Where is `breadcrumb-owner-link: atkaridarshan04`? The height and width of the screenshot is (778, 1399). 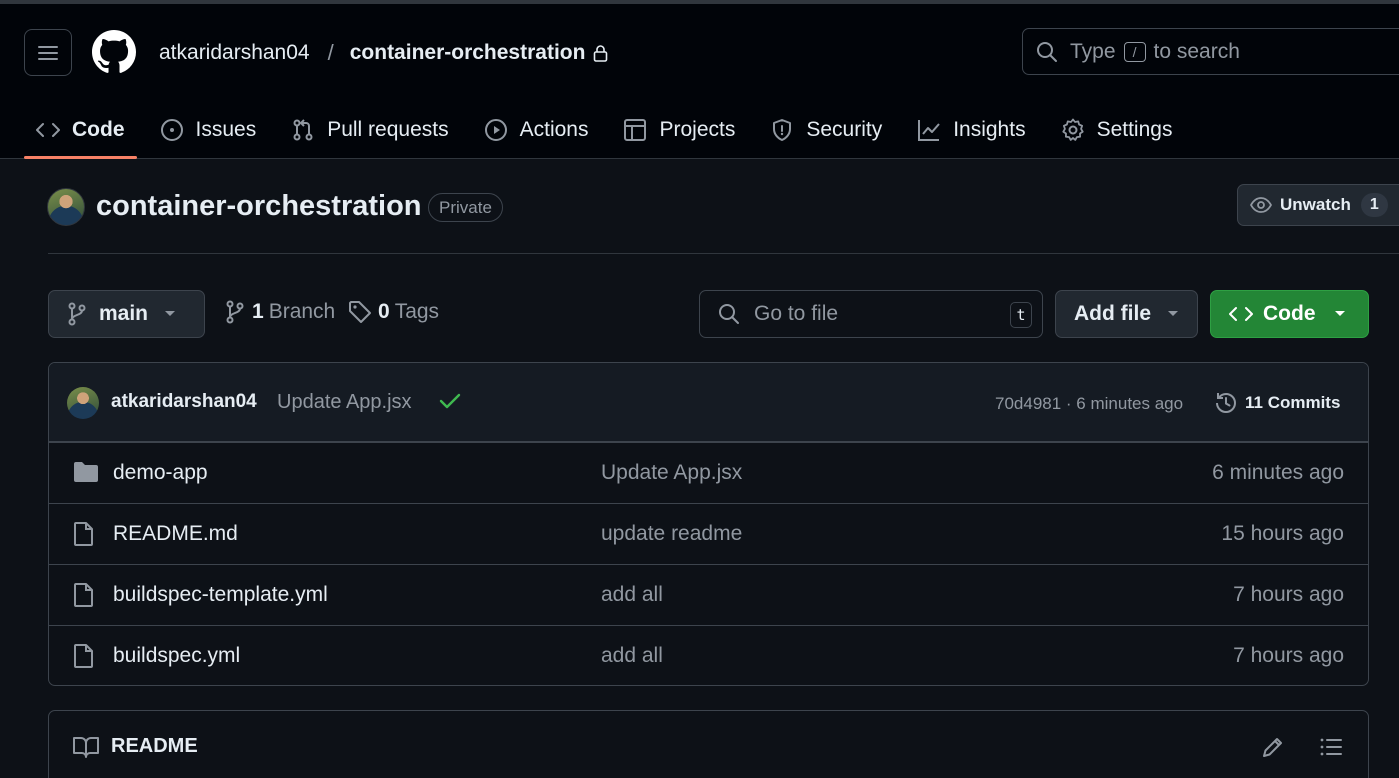
breadcrumb-owner-link: atkaridarshan04 is located at coordinates (234, 53).